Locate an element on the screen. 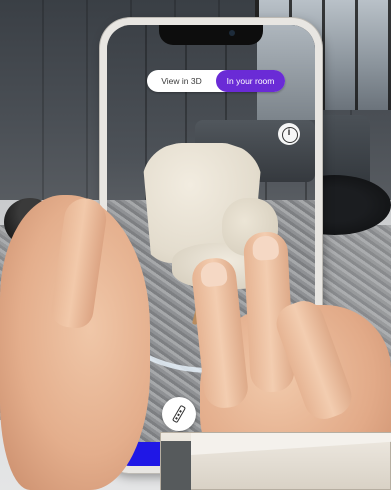  measure-button is located at coordinates (179, 414).